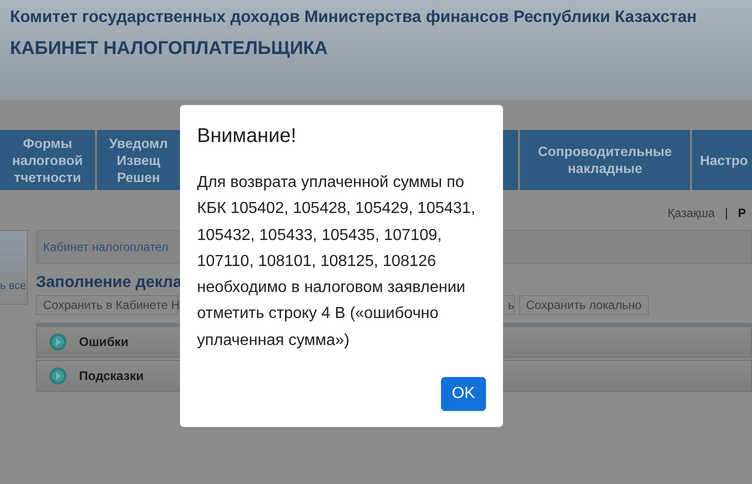 The image size is (752, 484). Describe the element at coordinates (247, 136) in the screenshot. I see `dialog-title: Внимание!` at that location.